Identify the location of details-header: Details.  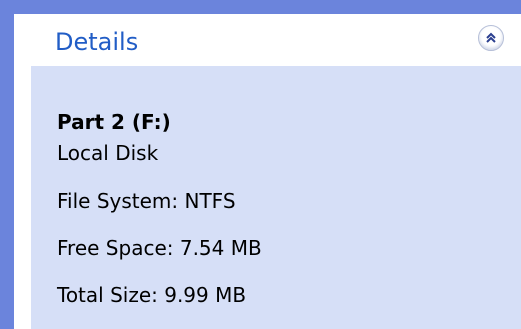
(276, 42).